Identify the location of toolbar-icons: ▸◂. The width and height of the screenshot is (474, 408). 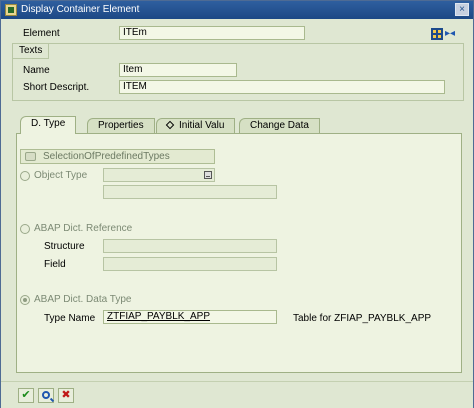
(444, 34).